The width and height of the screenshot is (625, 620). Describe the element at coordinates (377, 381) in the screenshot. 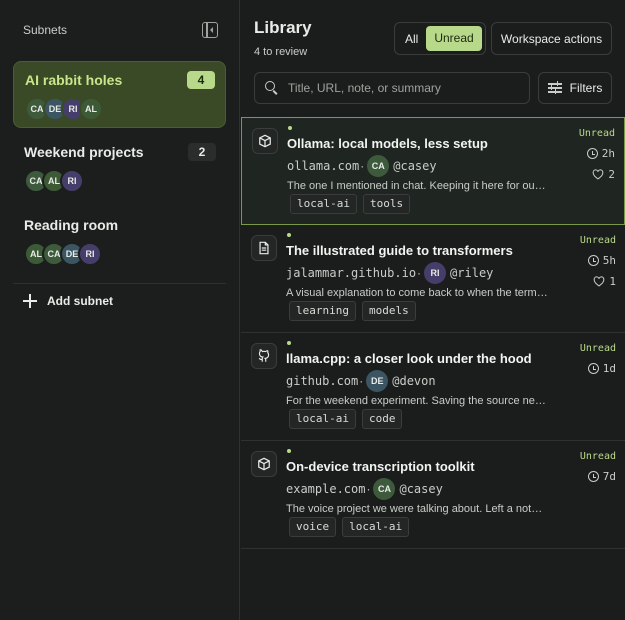

I see `avatar: DE` at that location.